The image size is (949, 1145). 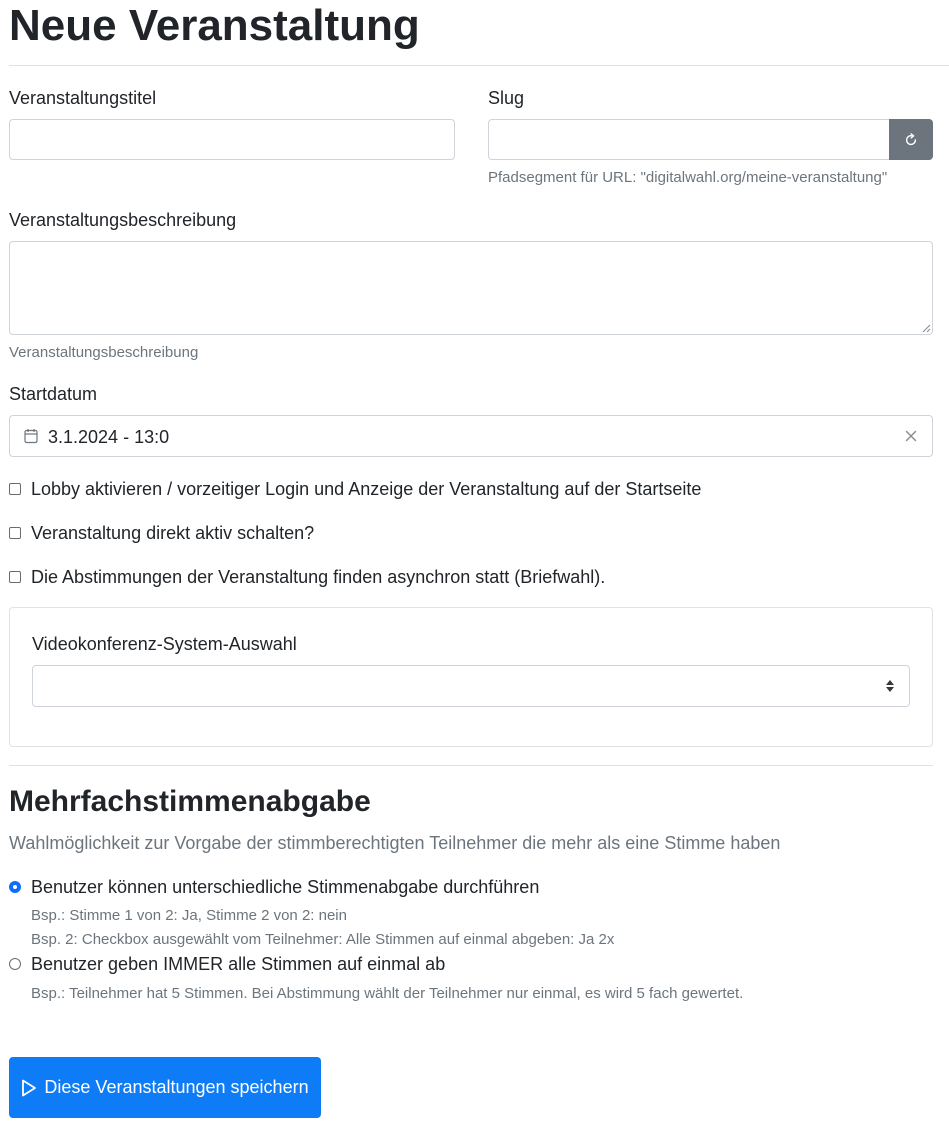 I want to click on active-checkbox-label: Veranstaltung direkt aktiv schalten?, so click(x=173, y=533).